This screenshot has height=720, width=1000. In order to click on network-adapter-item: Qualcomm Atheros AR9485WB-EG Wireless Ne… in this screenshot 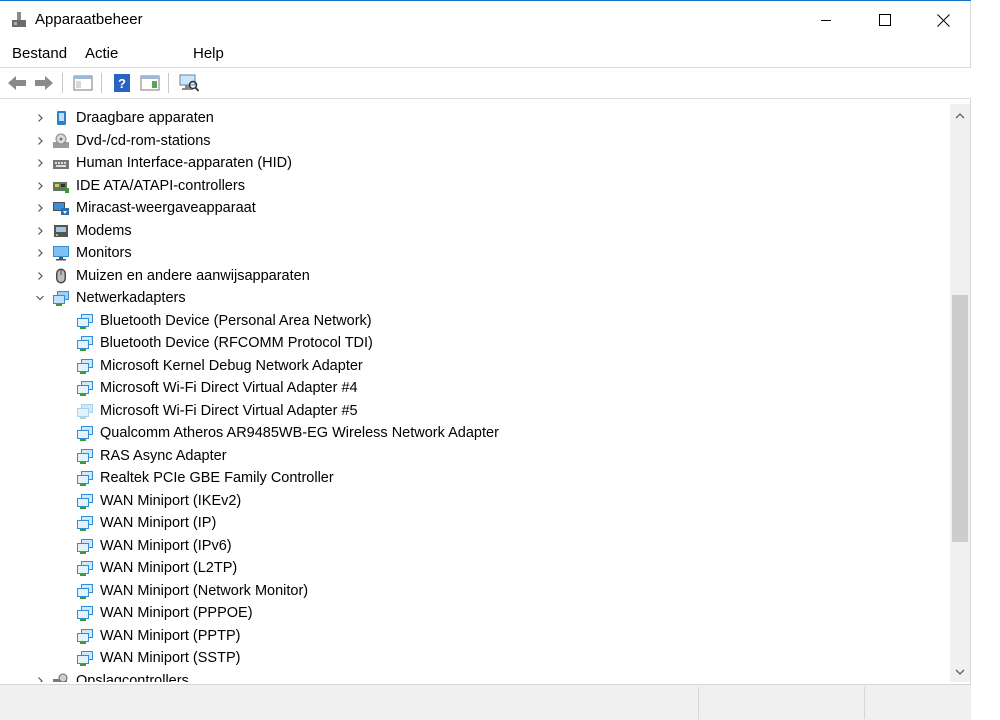, I will do `click(287, 433)`.